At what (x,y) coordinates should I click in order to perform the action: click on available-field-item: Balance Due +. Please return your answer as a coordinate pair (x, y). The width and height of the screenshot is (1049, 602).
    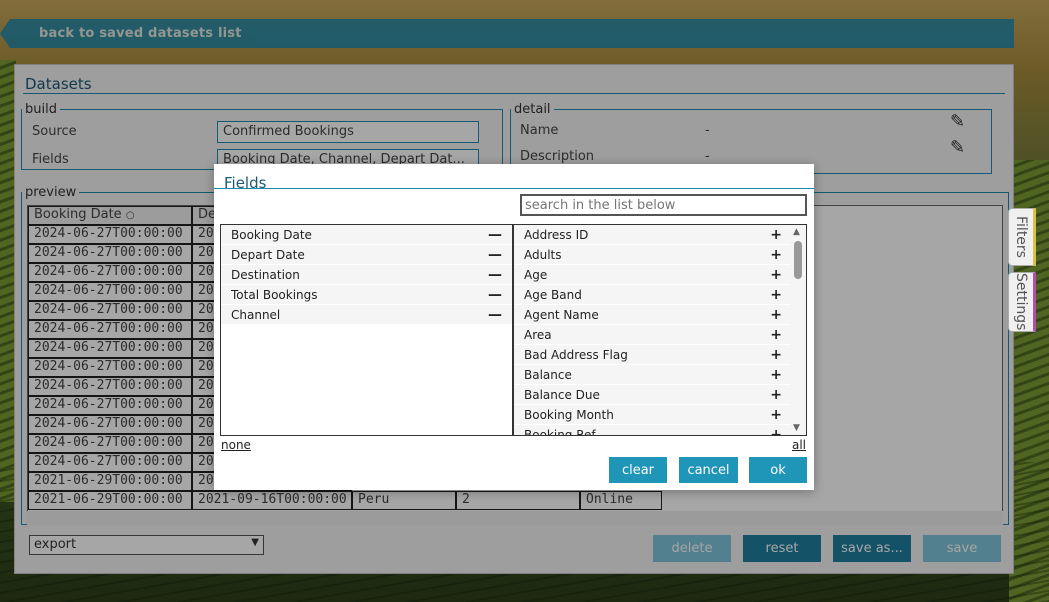
    Looking at the image, I should click on (653, 395).